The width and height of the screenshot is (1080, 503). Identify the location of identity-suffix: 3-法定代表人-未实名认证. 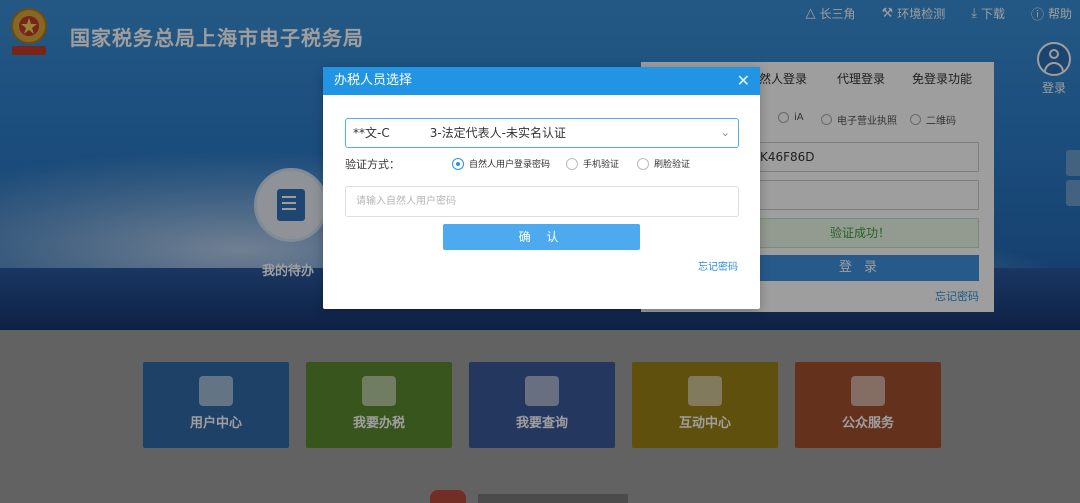
(498, 133).